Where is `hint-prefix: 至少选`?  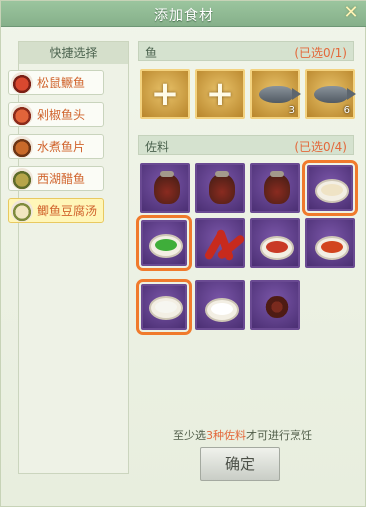 hint-prefix: 至少选 is located at coordinates (189, 435).